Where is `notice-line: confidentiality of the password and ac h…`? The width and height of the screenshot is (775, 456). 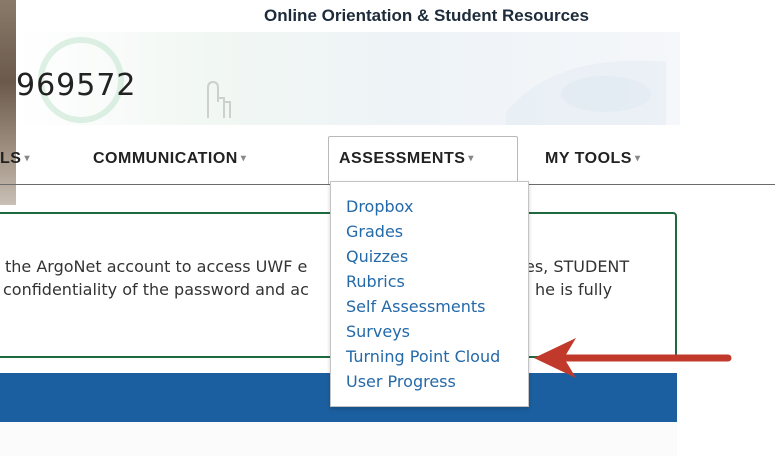
notice-line: confidentiality of the password and ac h… is located at coordinates (320, 289).